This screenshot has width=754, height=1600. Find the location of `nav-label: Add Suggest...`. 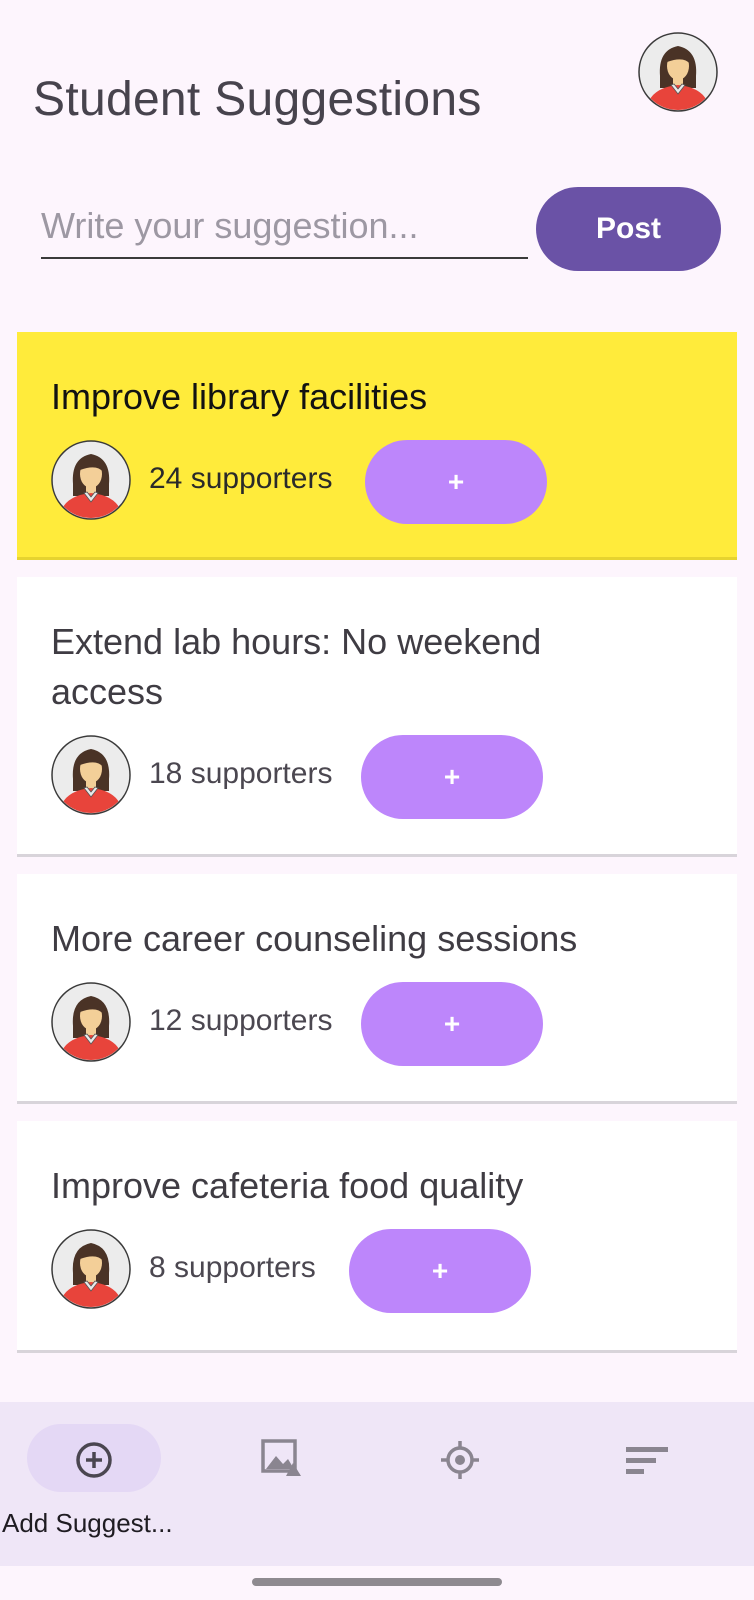

nav-label: Add Suggest... is located at coordinates (87, 1523).